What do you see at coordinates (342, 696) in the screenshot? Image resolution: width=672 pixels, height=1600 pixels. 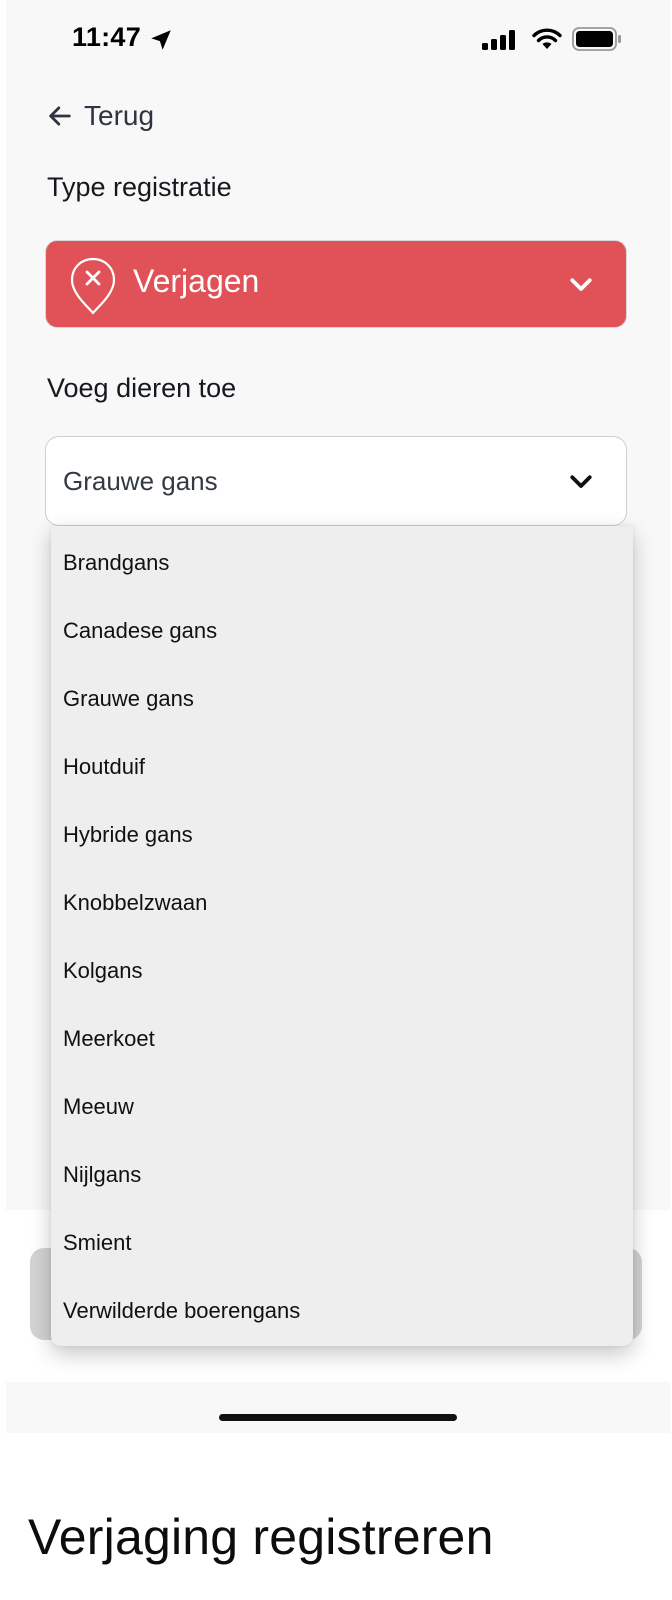 I see `dropdown-option: Grauwe gans` at bounding box center [342, 696].